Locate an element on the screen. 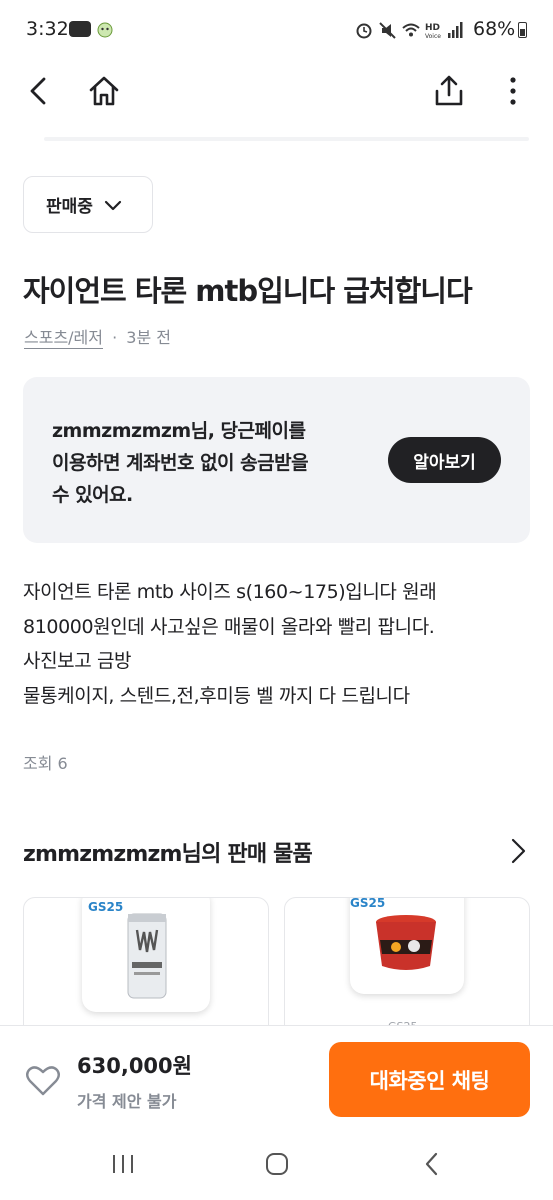  listing-meta: 스포츠/레저 · 3분 전 is located at coordinates (97, 336).